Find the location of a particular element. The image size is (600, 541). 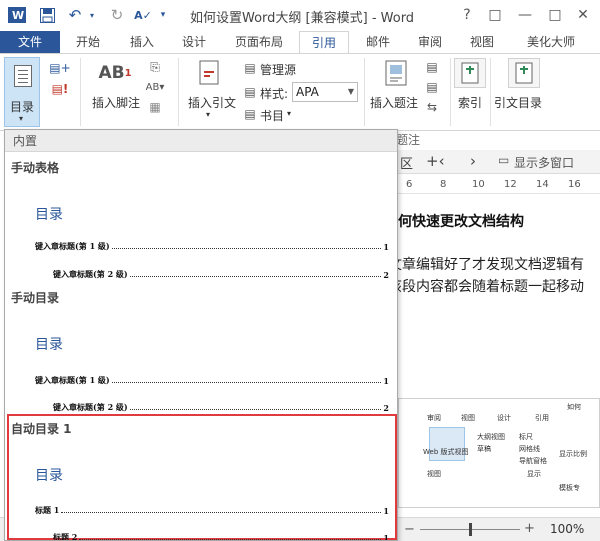

zoom-slider-handle is located at coordinates (470, 529).